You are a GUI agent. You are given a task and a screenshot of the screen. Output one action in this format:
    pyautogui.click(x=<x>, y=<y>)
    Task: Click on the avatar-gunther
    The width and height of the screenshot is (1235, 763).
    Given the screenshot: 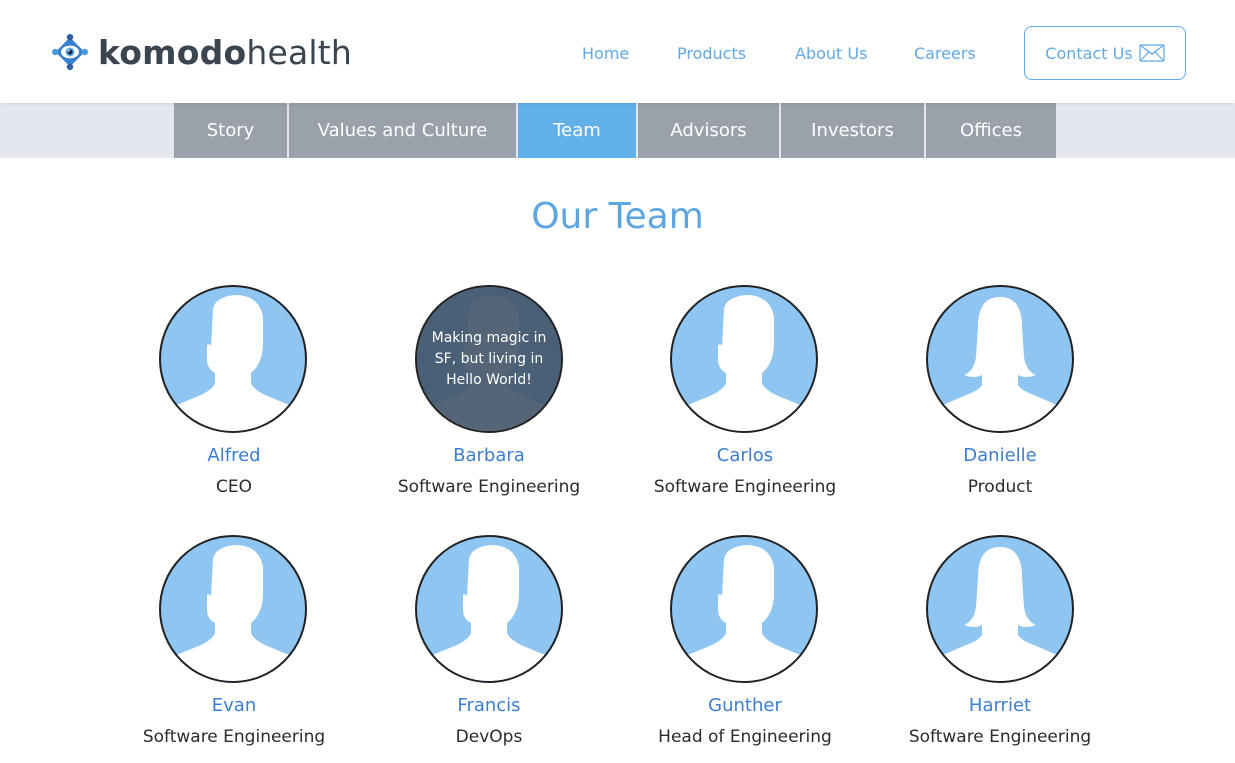 What is the action you would take?
    pyautogui.click(x=744, y=609)
    